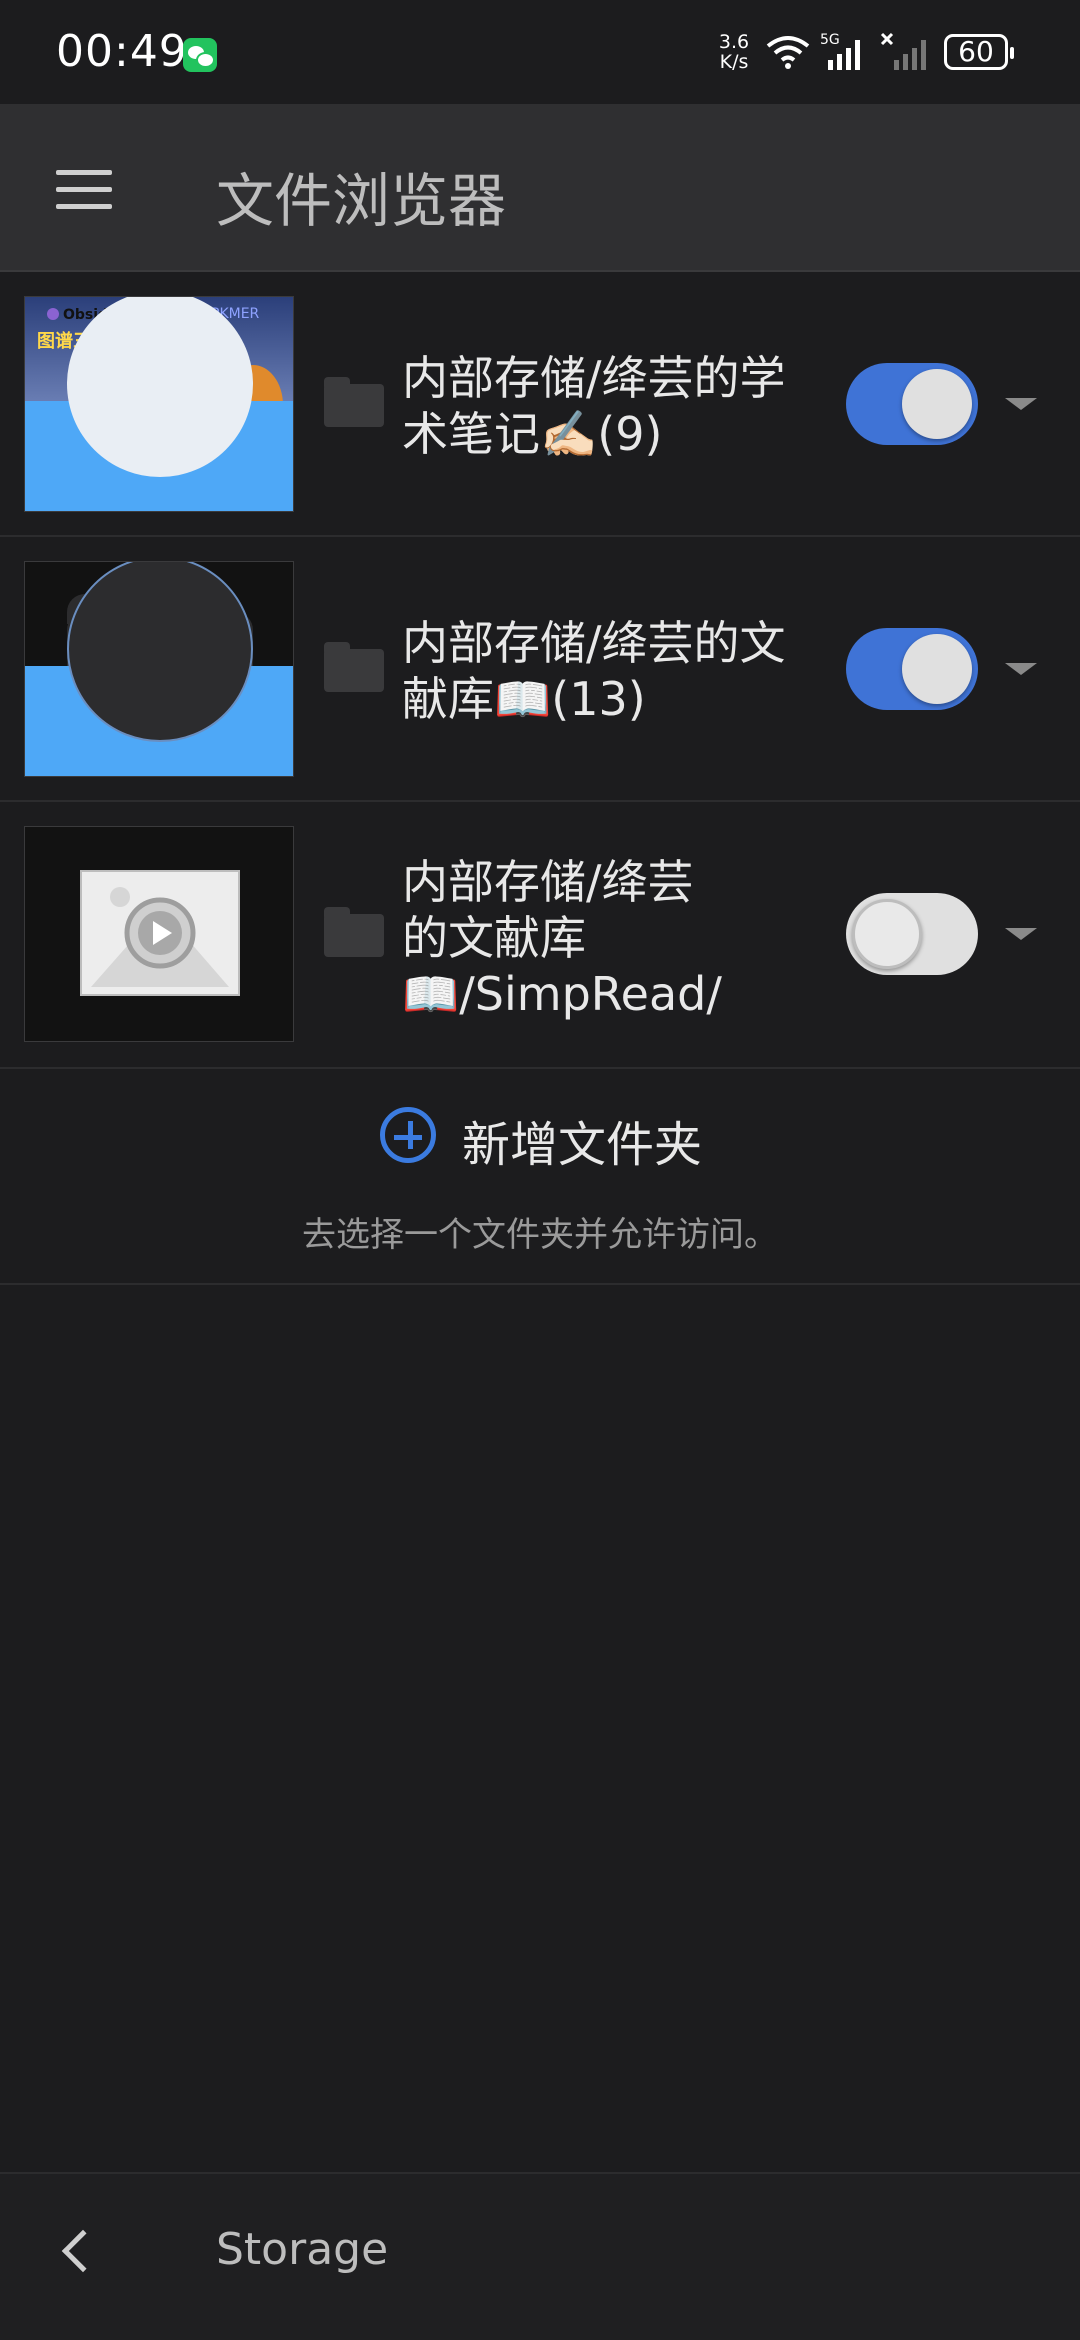 This screenshot has height=2340, width=1080. Describe the element at coordinates (83, 2251) in the screenshot. I see `back-chevron-icon` at that location.